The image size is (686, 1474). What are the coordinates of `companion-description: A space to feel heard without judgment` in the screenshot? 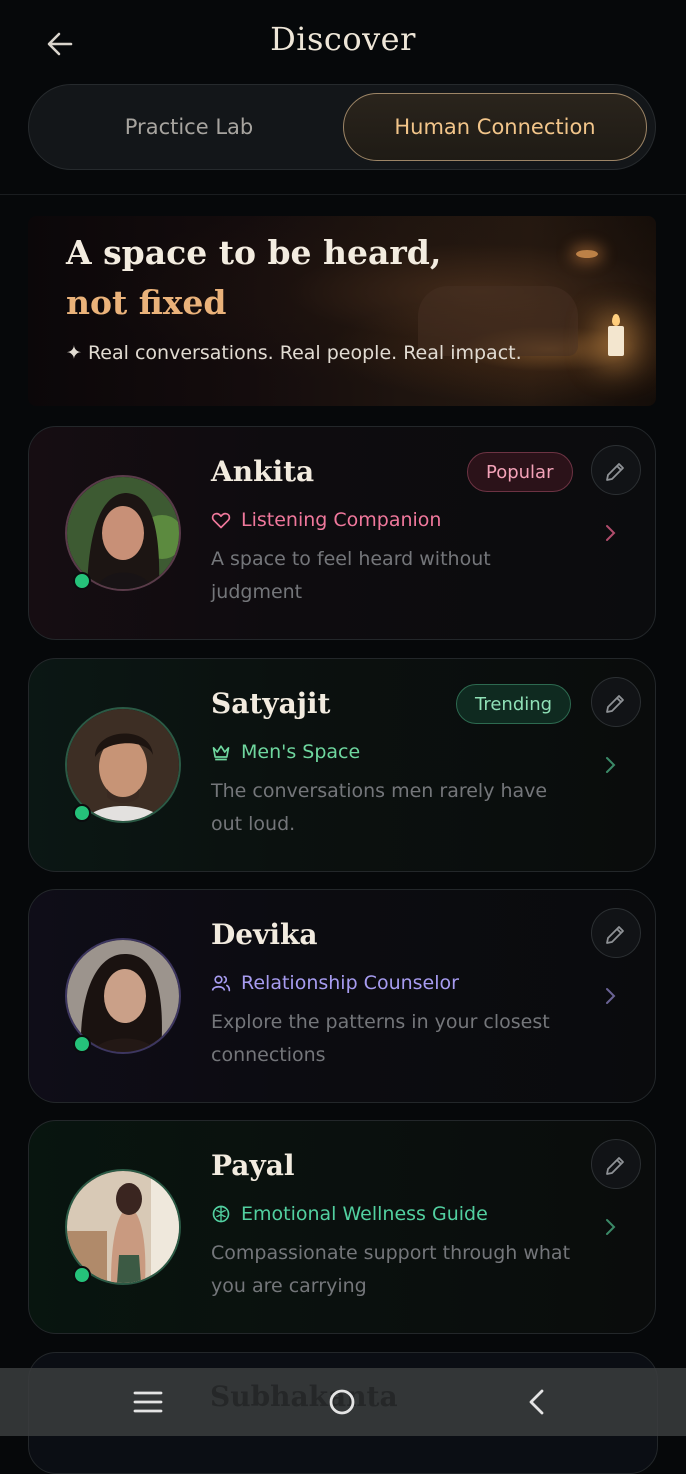 It's located at (351, 575).